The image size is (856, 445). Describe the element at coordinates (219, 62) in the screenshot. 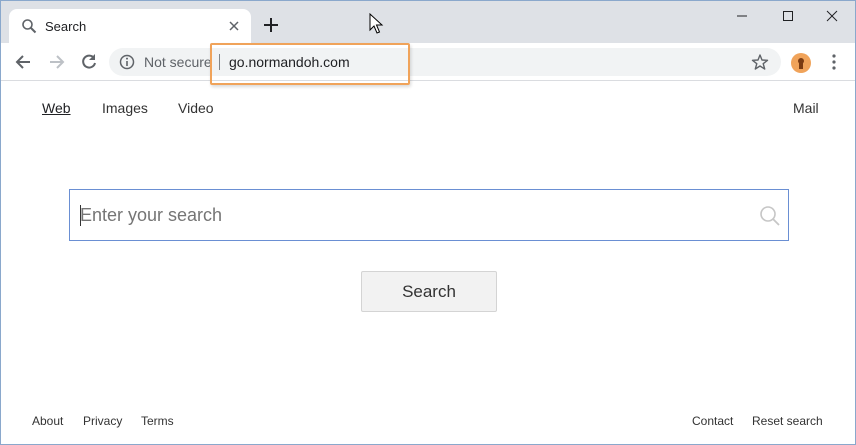

I see `divider` at that location.